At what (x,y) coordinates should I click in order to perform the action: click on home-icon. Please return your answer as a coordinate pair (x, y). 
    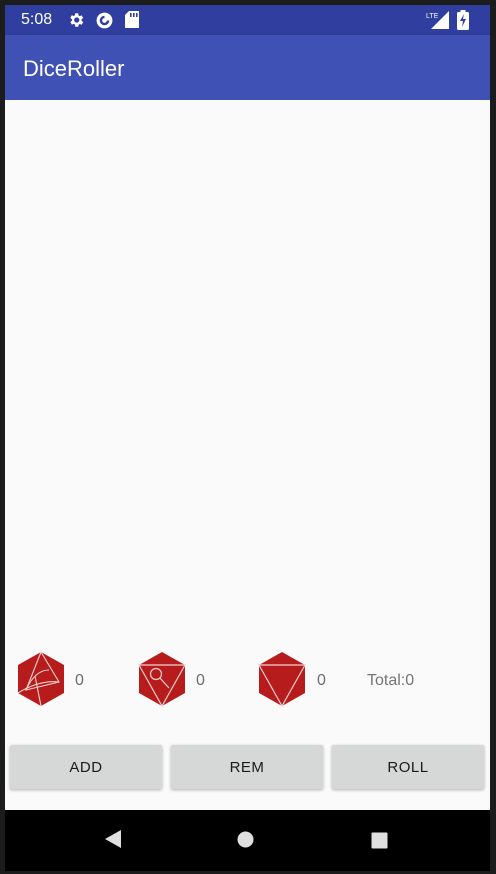
    Looking at the image, I should click on (245, 839).